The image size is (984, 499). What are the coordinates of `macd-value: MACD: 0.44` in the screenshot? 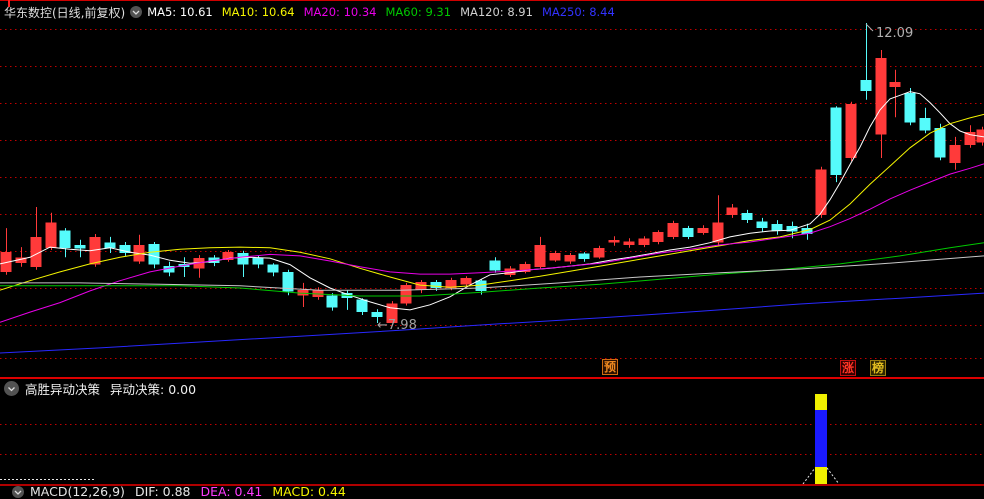 It's located at (309, 492).